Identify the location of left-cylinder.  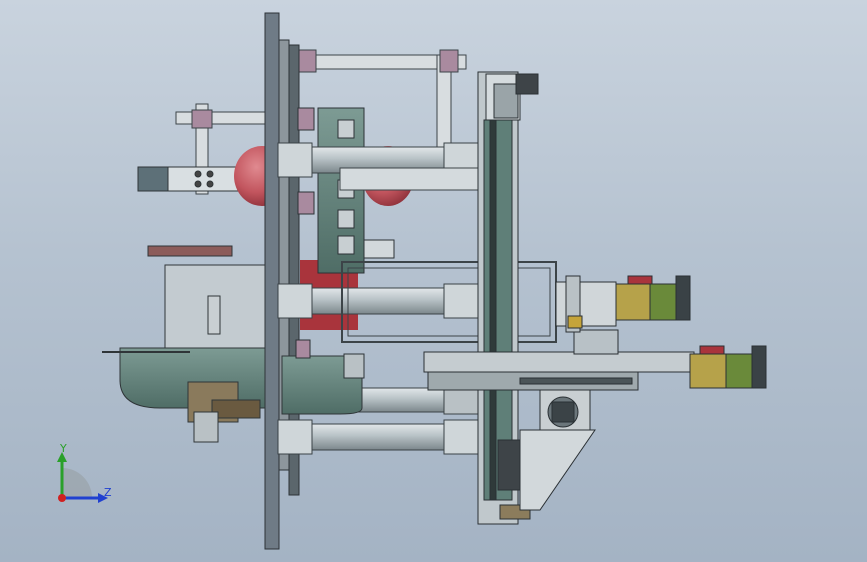
(188, 179).